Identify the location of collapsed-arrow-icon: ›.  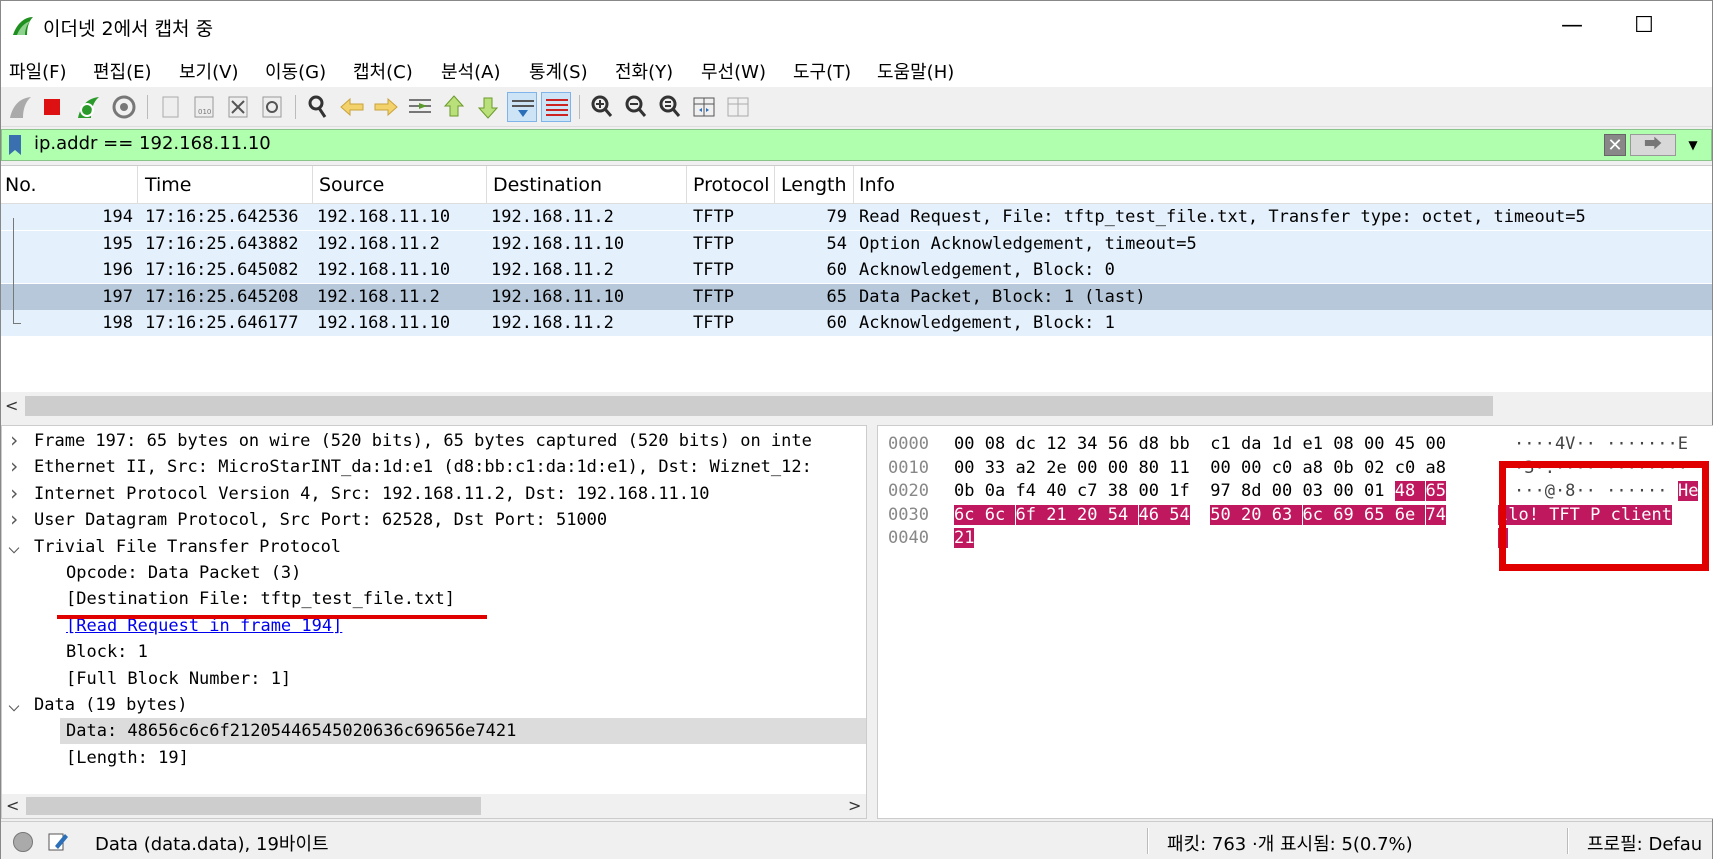
(14, 440).